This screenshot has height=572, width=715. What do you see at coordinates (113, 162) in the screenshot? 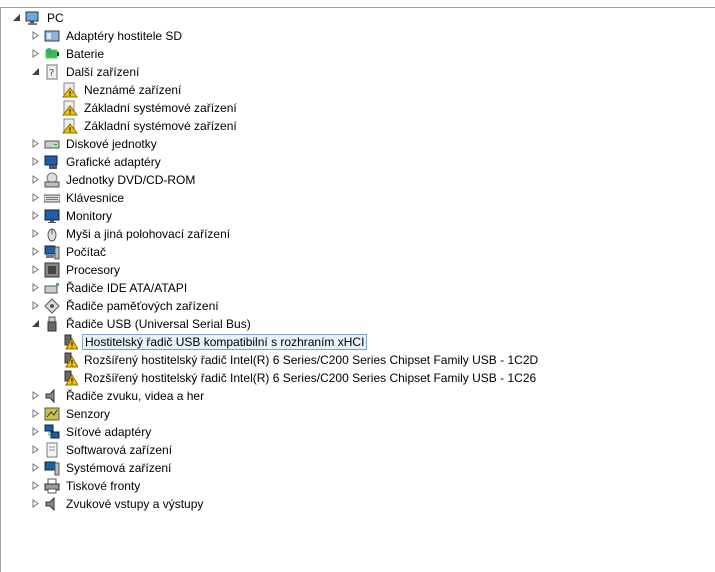
I see `item-label: Grafické adaptéry` at bounding box center [113, 162].